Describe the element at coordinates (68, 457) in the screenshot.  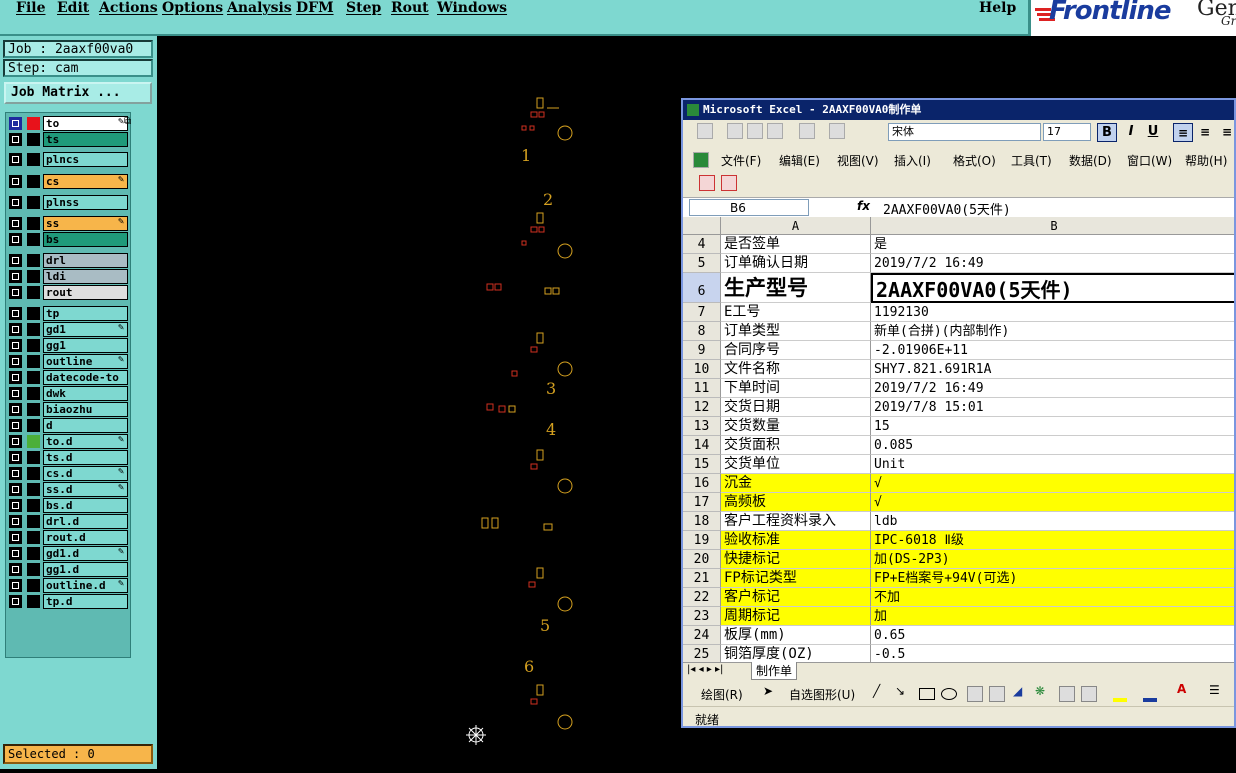
I see `layer-row: ts.d` at that location.